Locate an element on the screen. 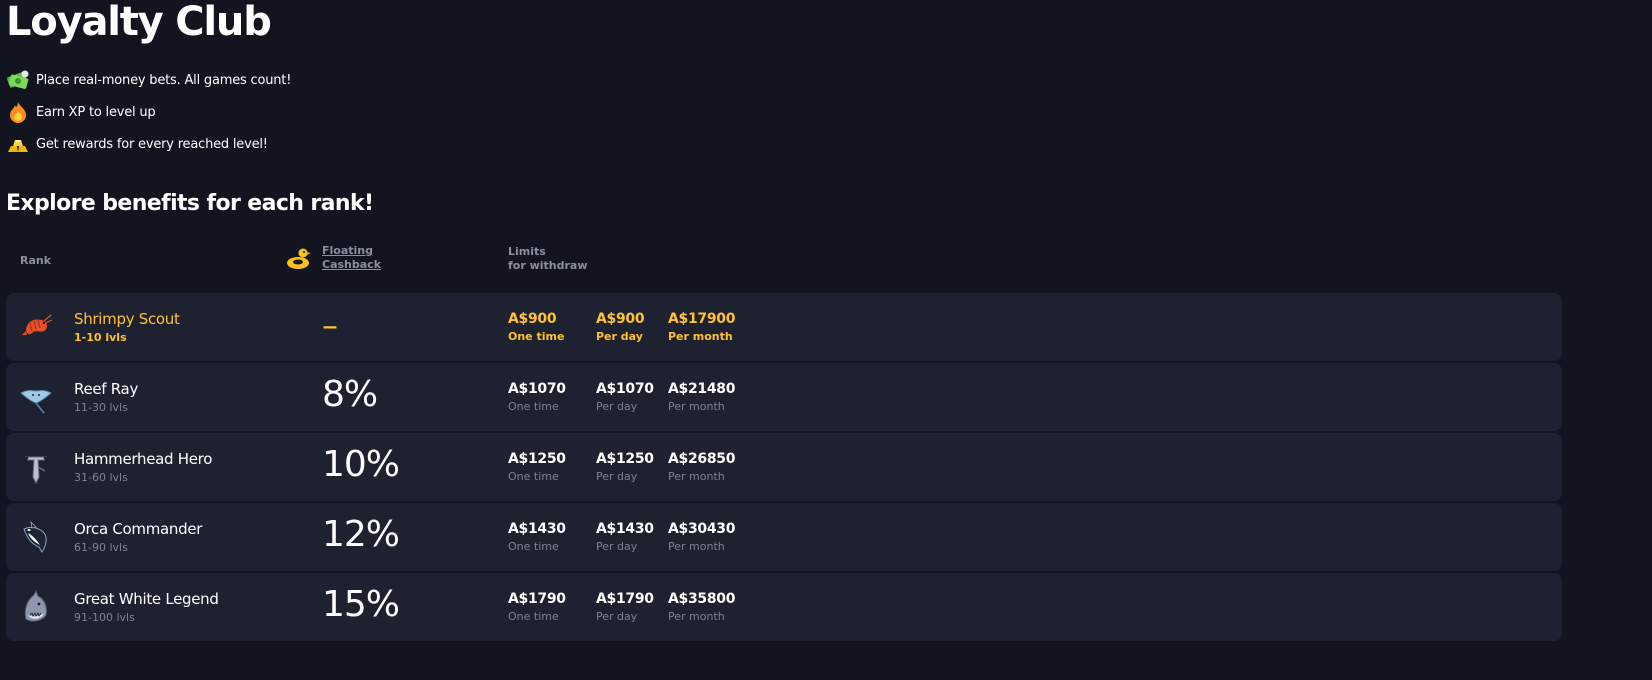 The image size is (1652, 680). page-title: Loyalty Club is located at coordinates (139, 22).